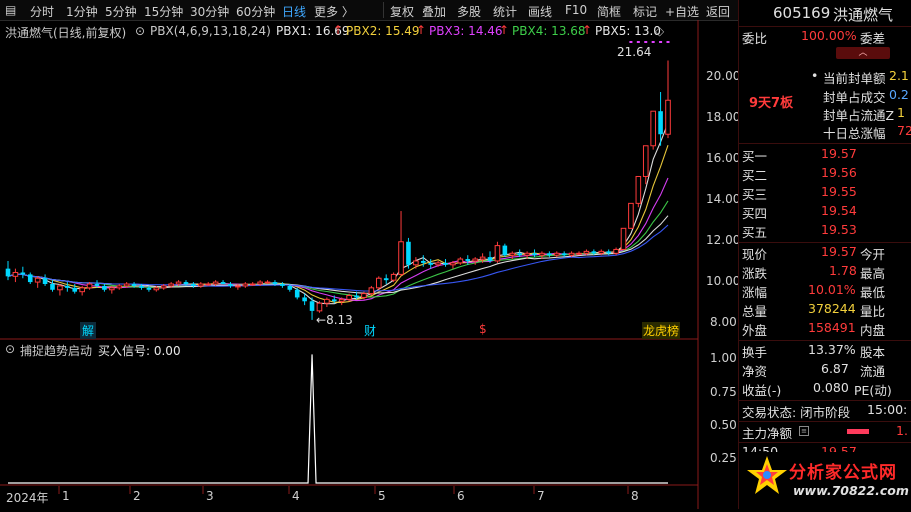 This screenshot has width=911, height=512. Describe the element at coordinates (723, 322) in the screenshot. I see `price-tick: 8.00` at that location.